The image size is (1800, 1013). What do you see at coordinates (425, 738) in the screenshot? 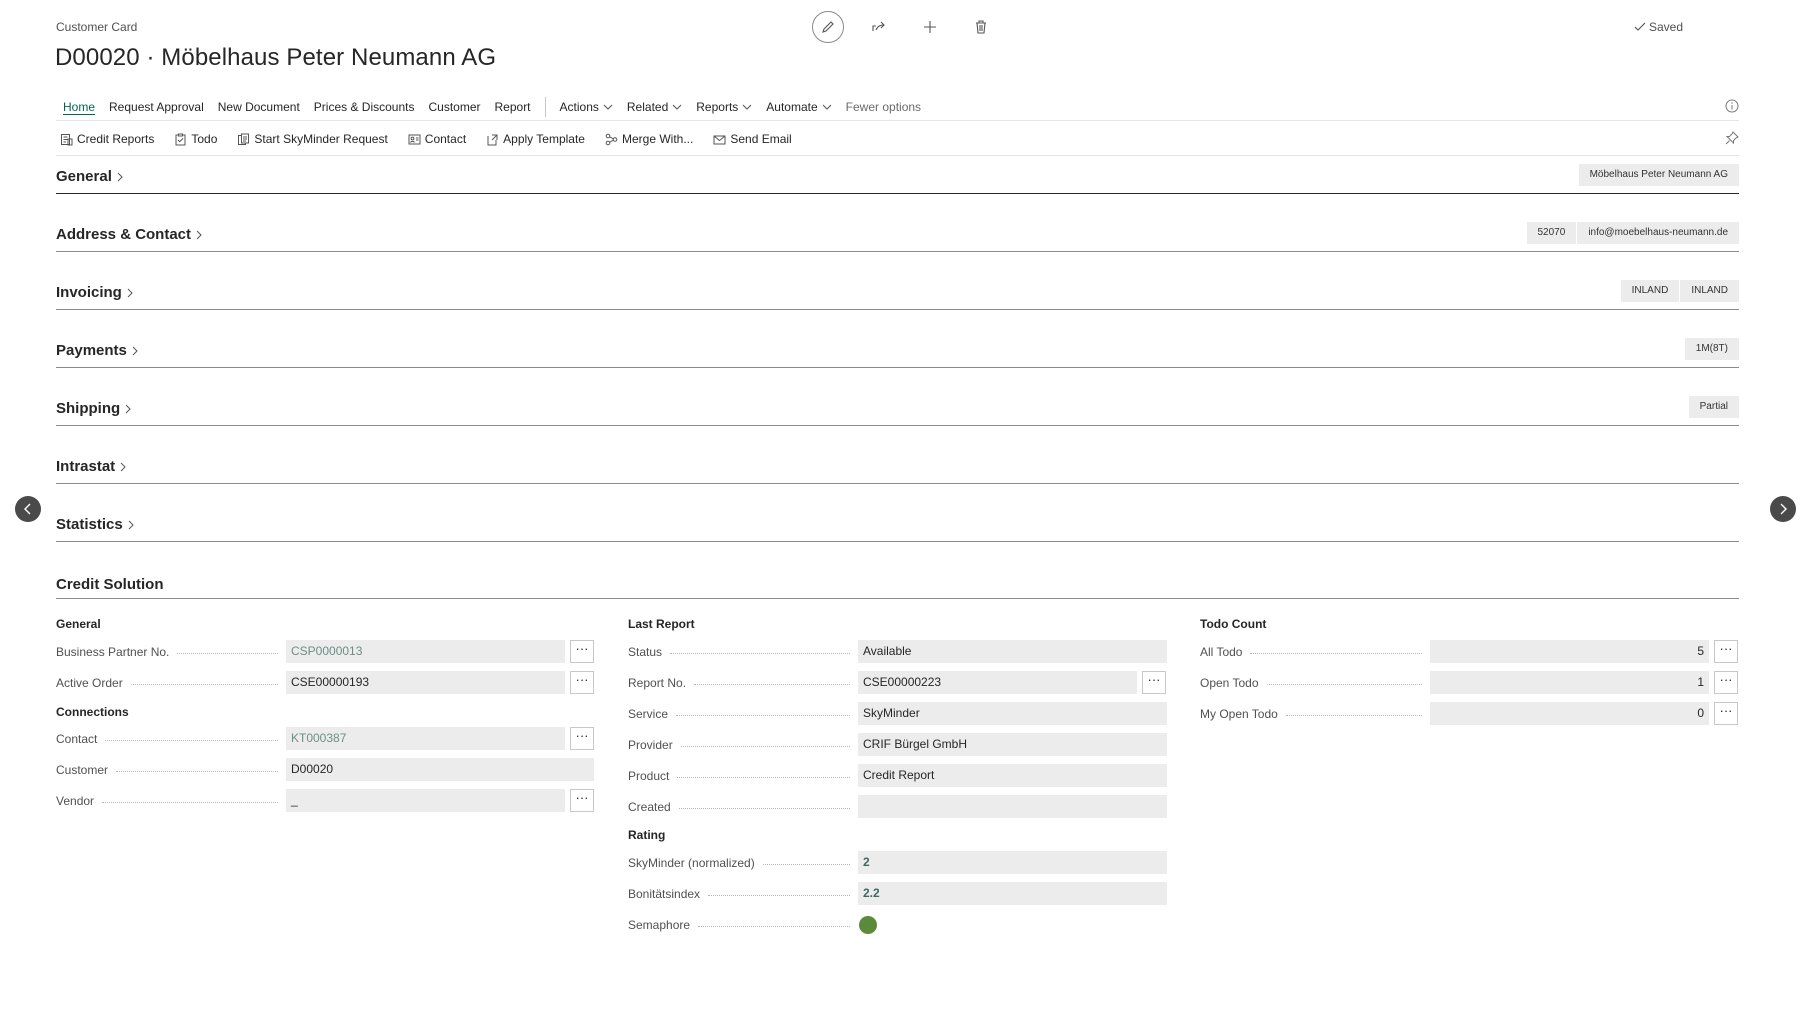
I see `contact-field: KT000387` at bounding box center [425, 738].